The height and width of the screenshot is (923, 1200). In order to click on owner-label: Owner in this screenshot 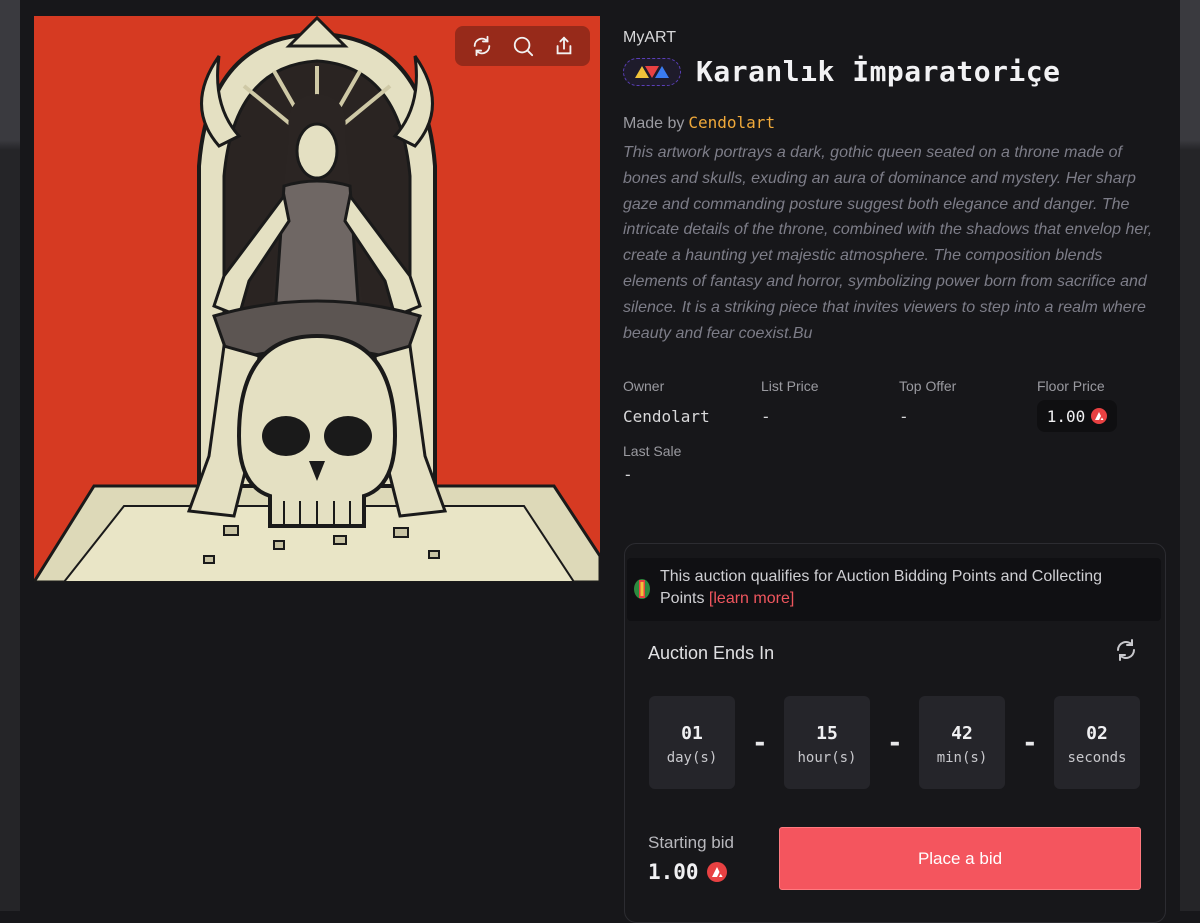, I will do `click(644, 386)`.